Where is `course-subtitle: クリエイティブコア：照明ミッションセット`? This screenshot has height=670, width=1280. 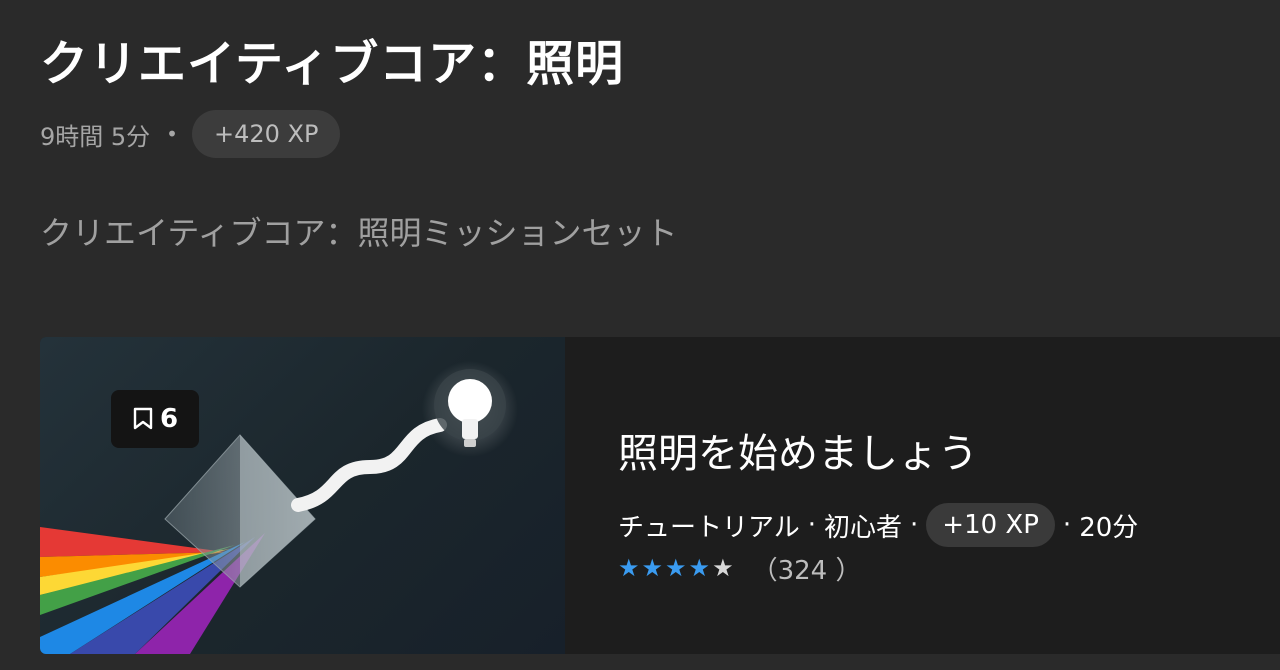
course-subtitle: クリエイティブコア：照明ミッションセット is located at coordinates (359, 233).